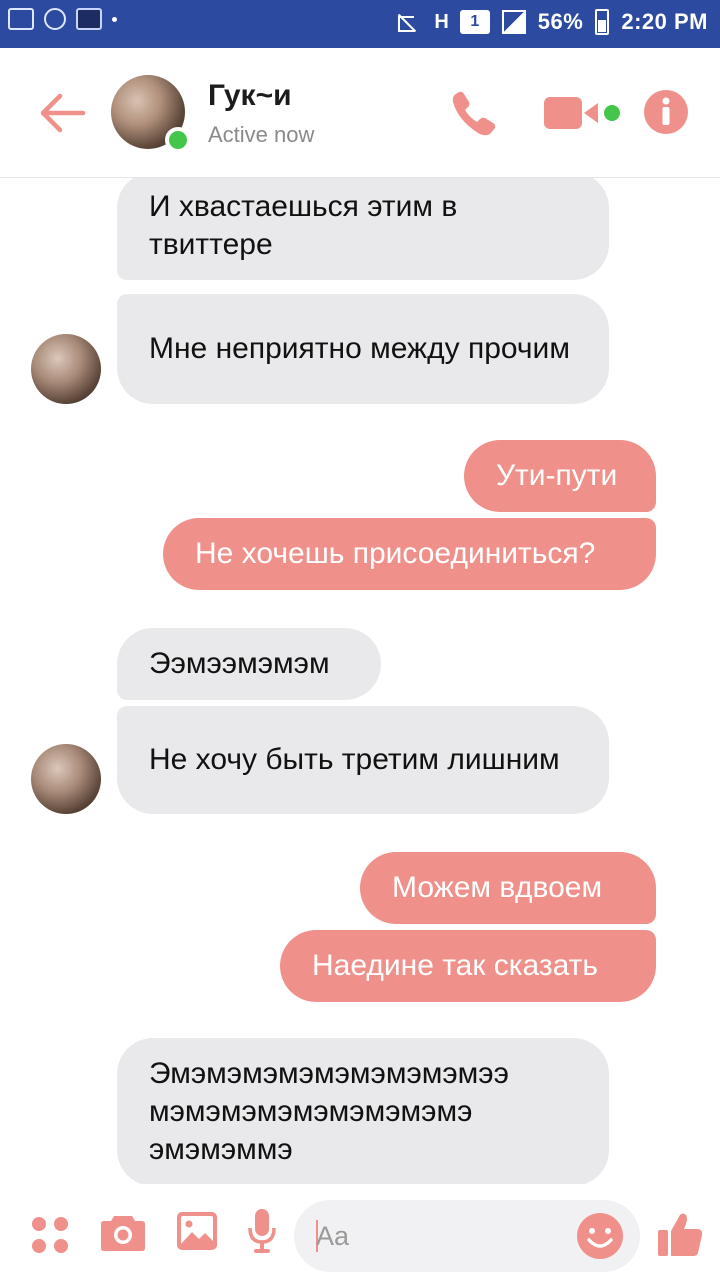 This screenshot has height=1280, width=720. What do you see at coordinates (39, 1224) in the screenshot?
I see `apps-grid-icon` at bounding box center [39, 1224].